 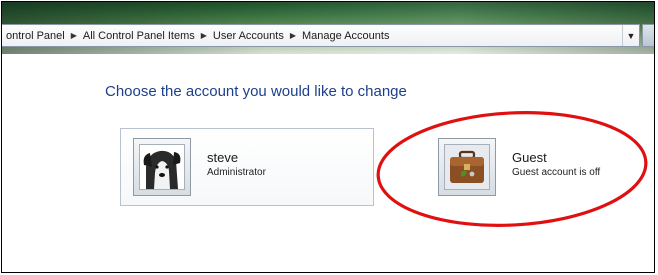 What do you see at coordinates (648, 35) in the screenshot?
I see `refresh-button` at bounding box center [648, 35].